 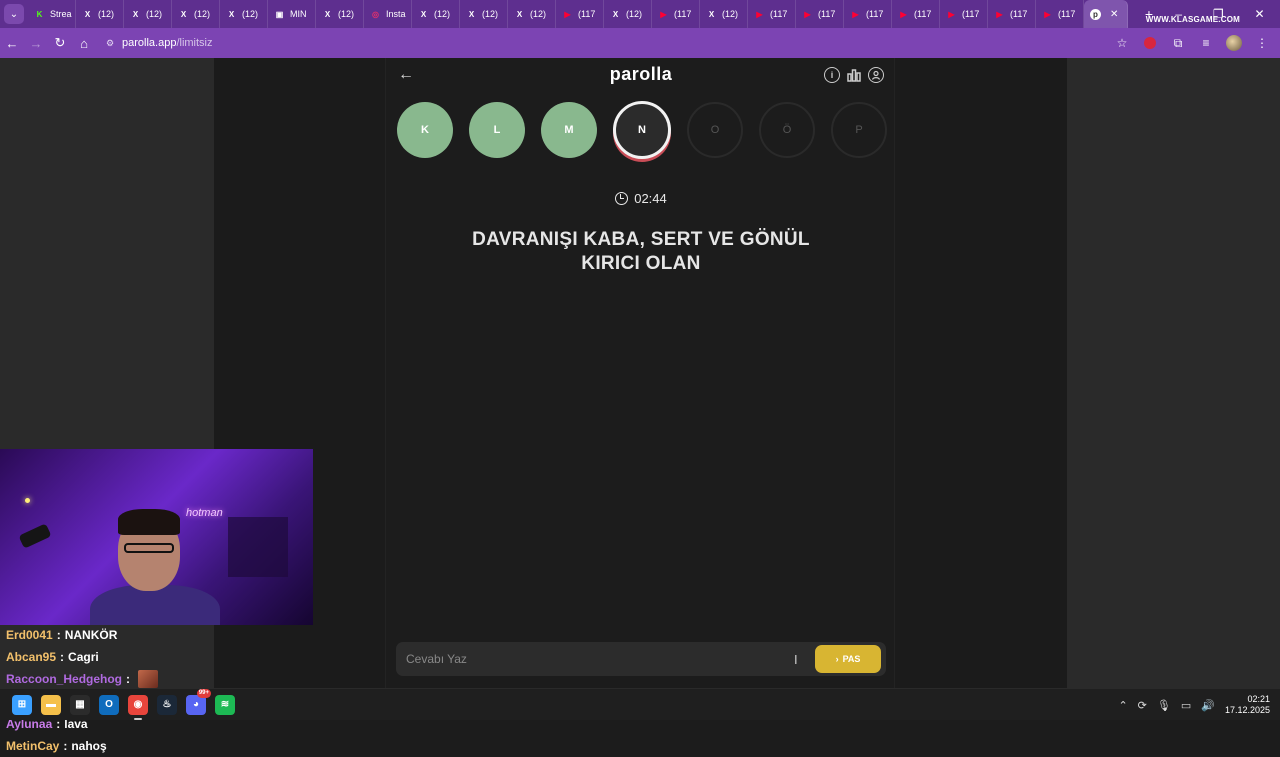 What do you see at coordinates (31, 657) in the screenshot?
I see `chat-username: Abcan95` at bounding box center [31, 657].